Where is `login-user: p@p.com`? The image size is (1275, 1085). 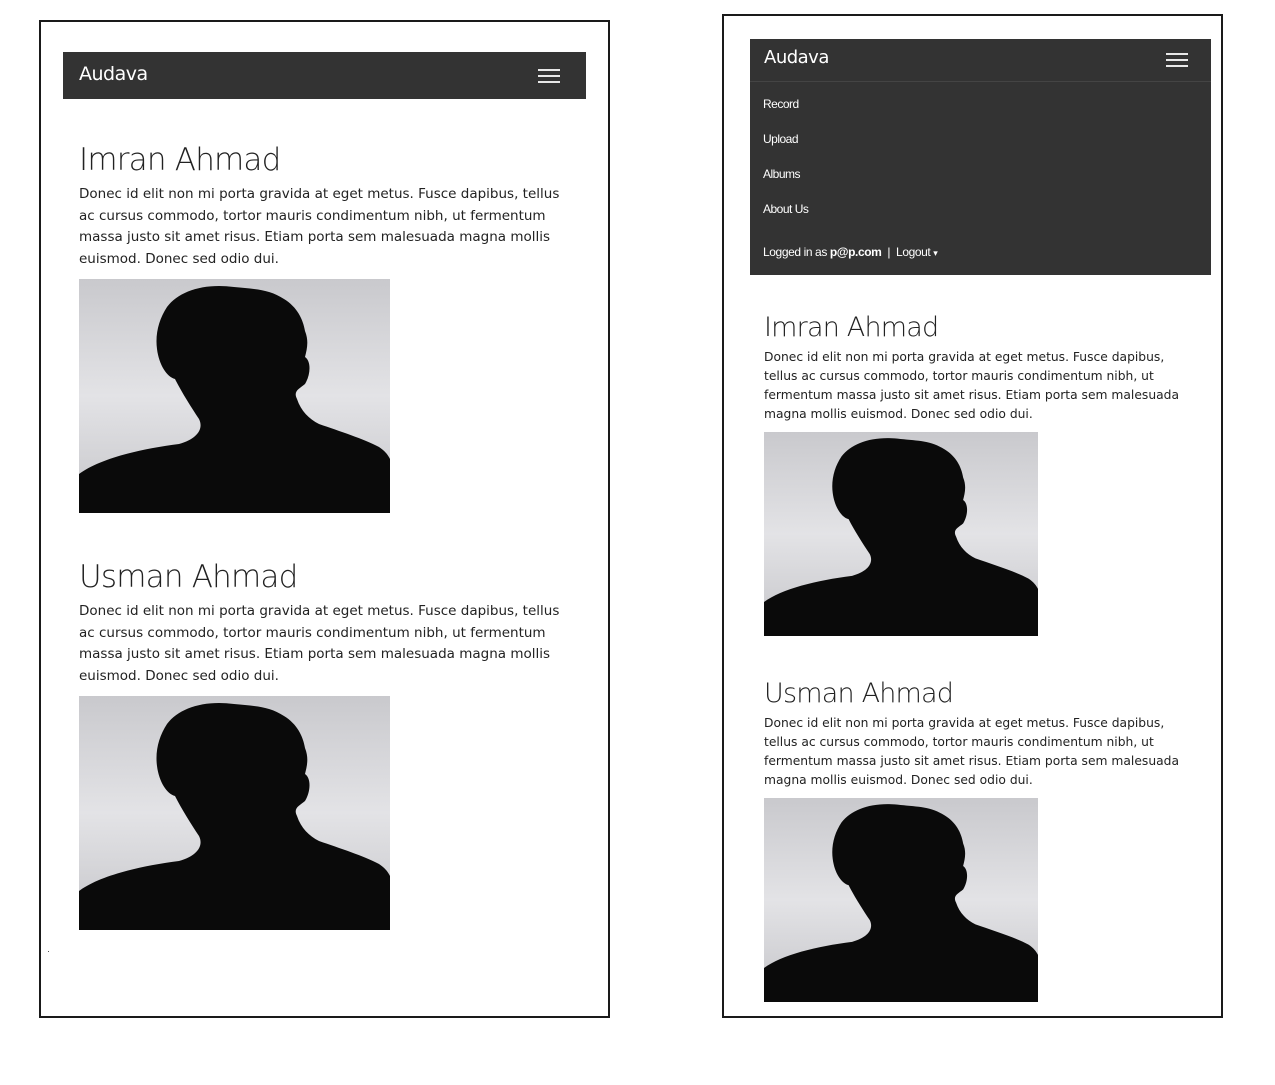
login-user: p@p.com is located at coordinates (855, 252).